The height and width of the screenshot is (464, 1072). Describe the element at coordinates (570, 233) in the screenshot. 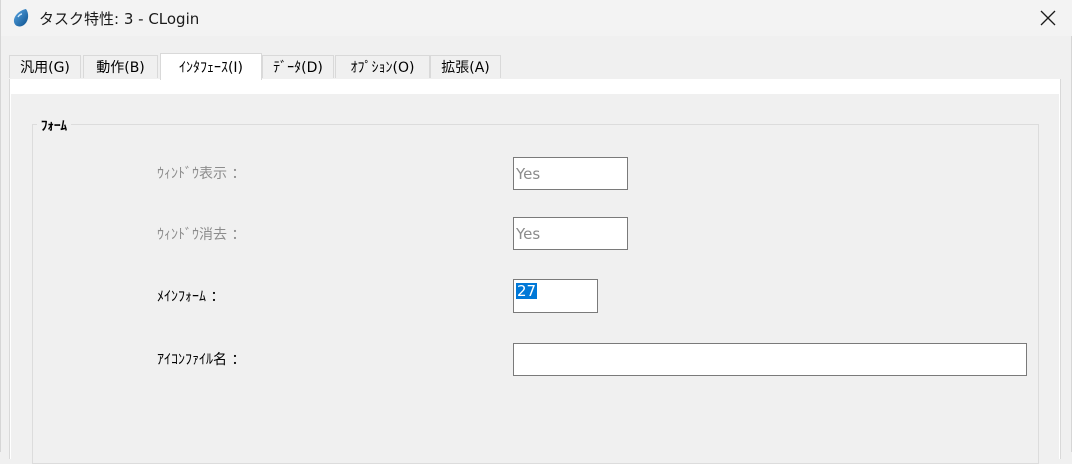

I see `window-close-field: Yes` at that location.